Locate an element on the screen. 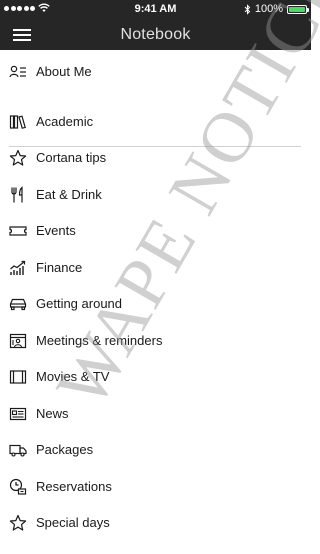 The width and height of the screenshot is (320, 554). nav-bar: Notebook is located at coordinates (155, 35).